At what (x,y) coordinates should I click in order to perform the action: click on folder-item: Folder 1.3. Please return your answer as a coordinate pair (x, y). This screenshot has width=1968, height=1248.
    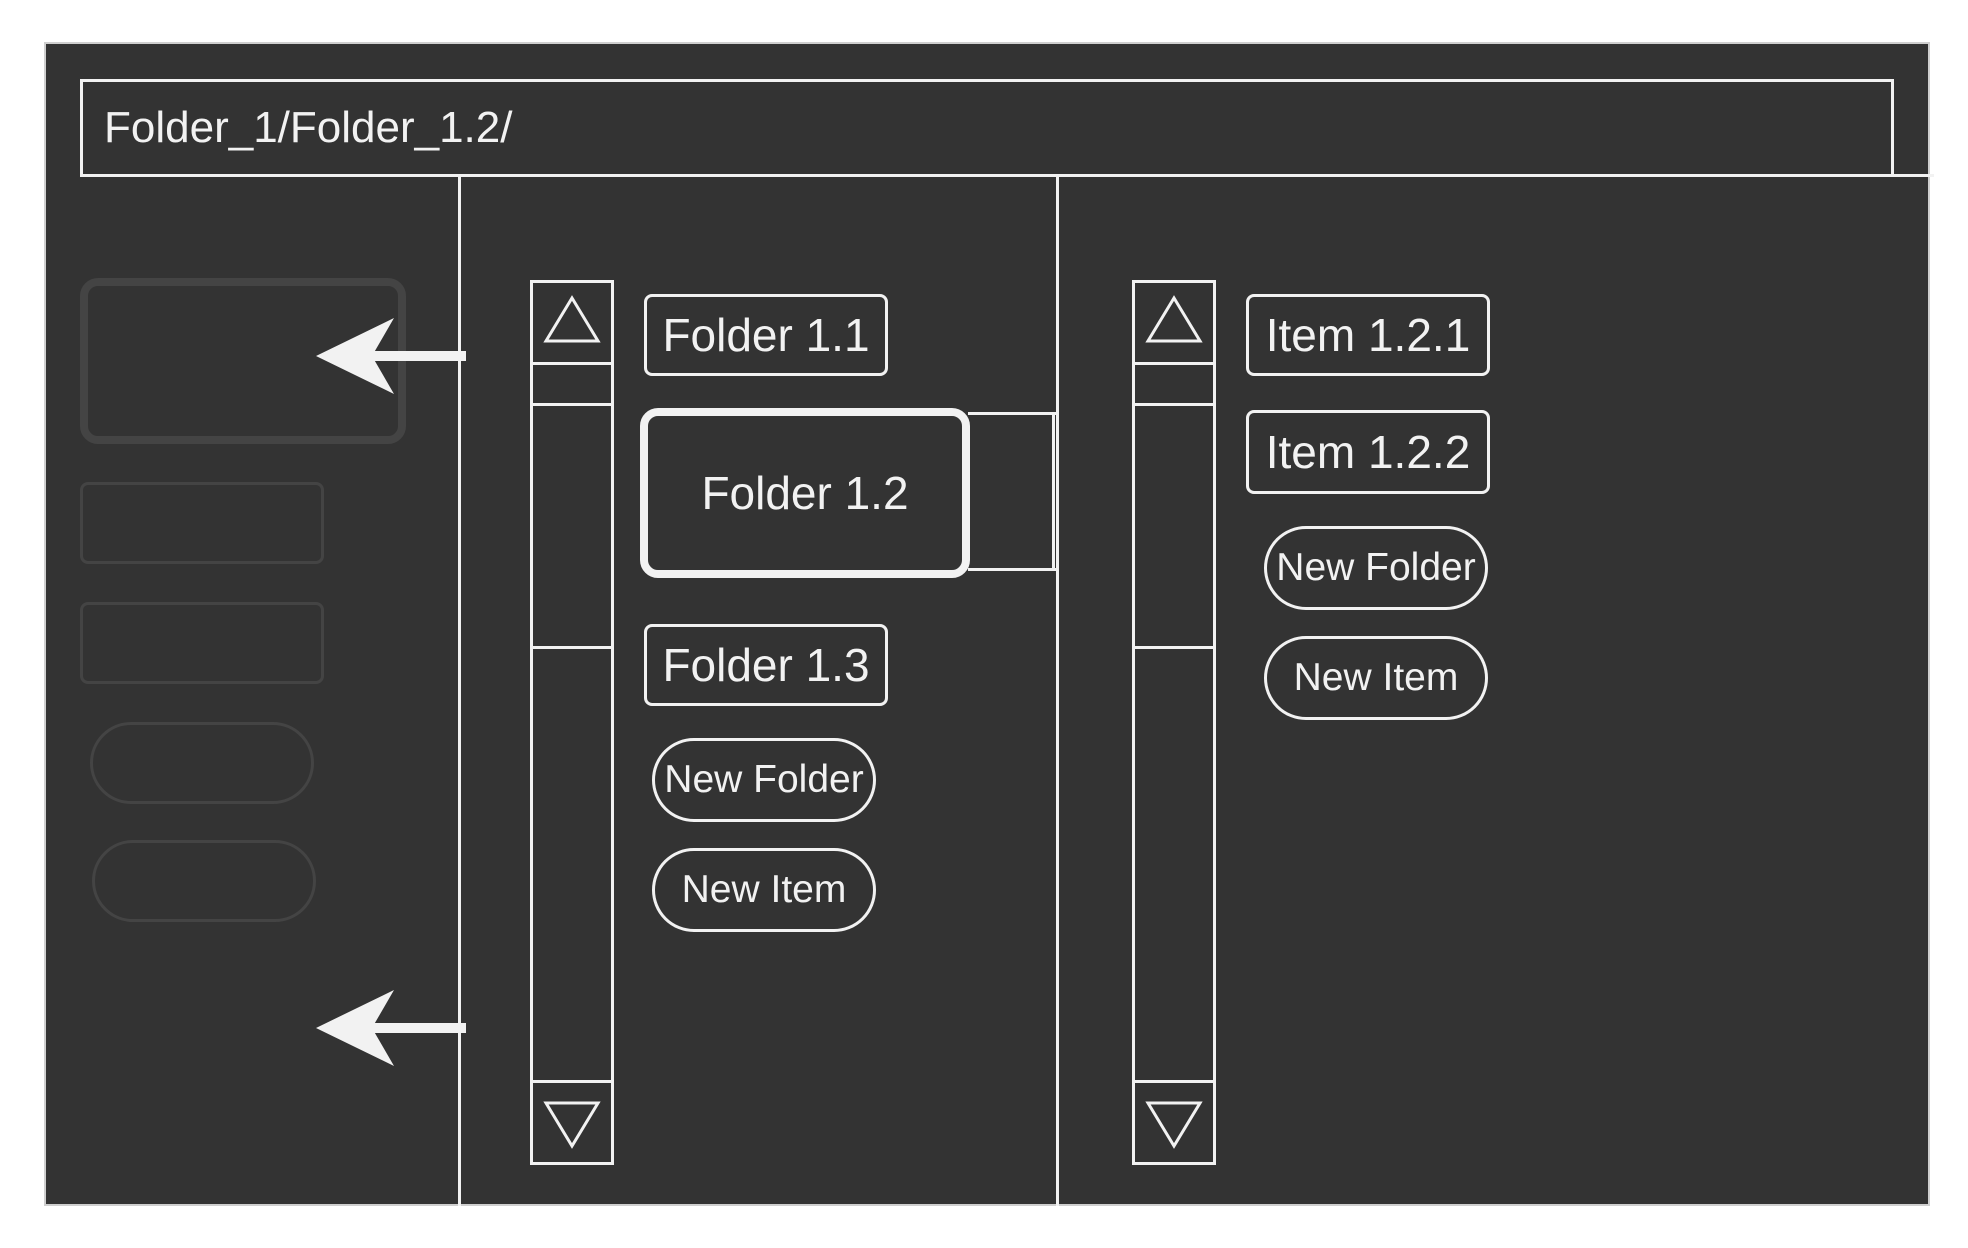
    Looking at the image, I should click on (766, 665).